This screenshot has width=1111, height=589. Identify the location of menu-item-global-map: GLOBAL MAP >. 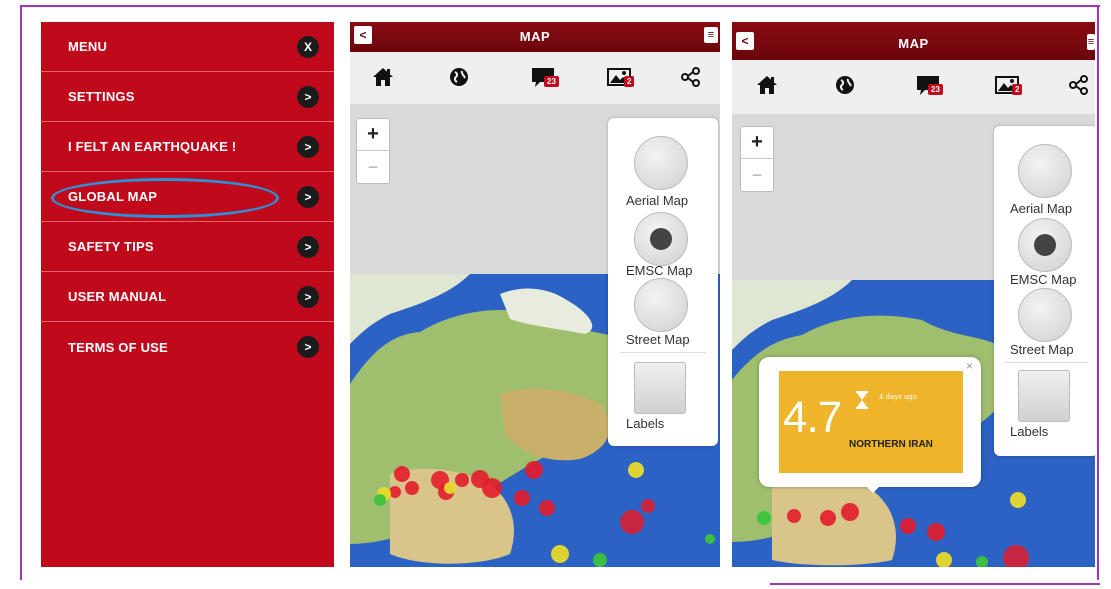
(187, 197).